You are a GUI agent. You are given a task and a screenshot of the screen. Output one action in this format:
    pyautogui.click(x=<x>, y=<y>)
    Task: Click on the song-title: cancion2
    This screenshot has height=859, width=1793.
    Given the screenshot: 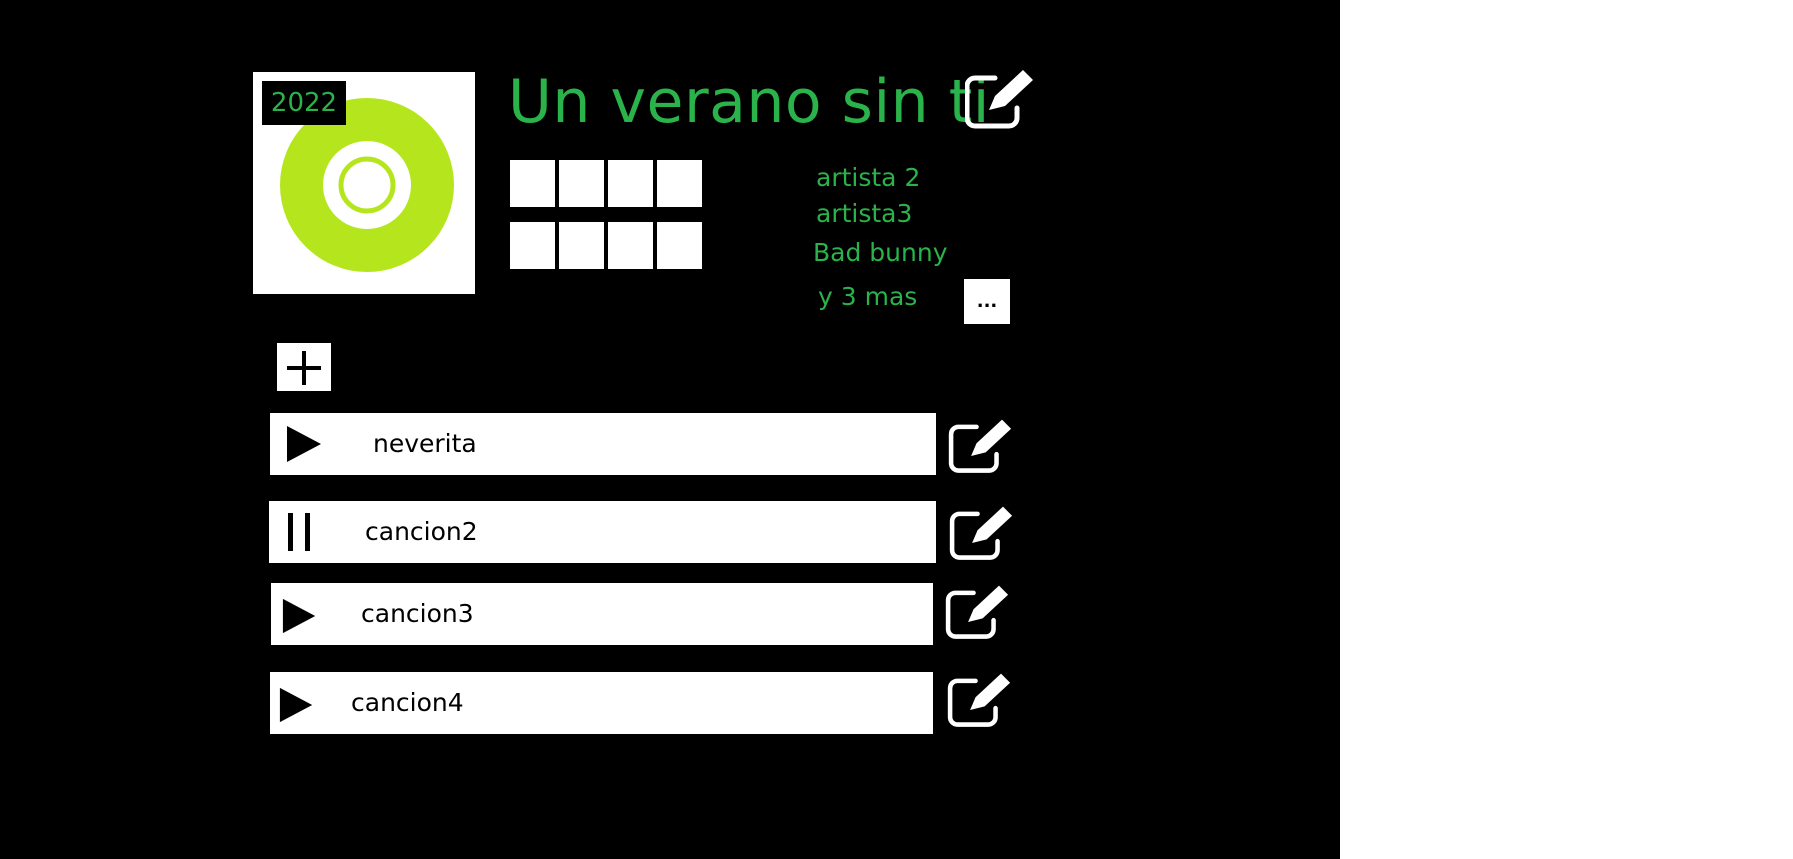 What is the action you would take?
    pyautogui.click(x=421, y=531)
    